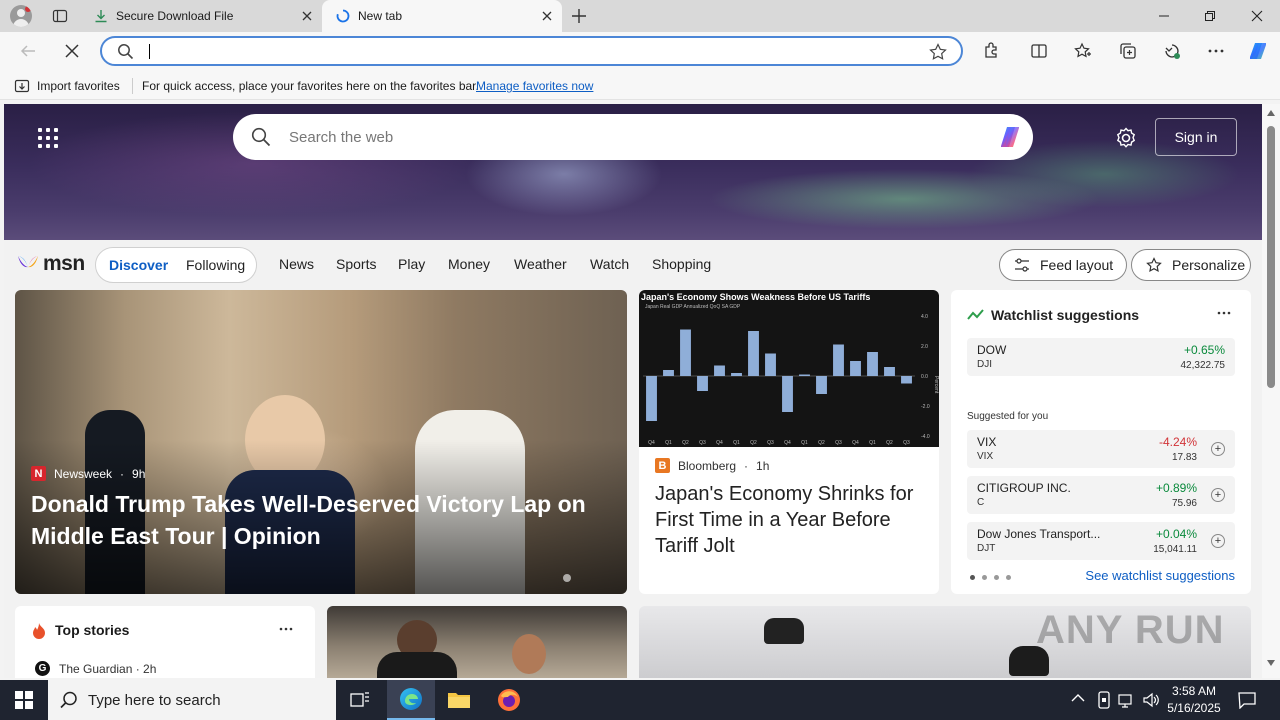  What do you see at coordinates (1271, 391) in the screenshot?
I see `vertical-scrollbar` at bounding box center [1271, 391].